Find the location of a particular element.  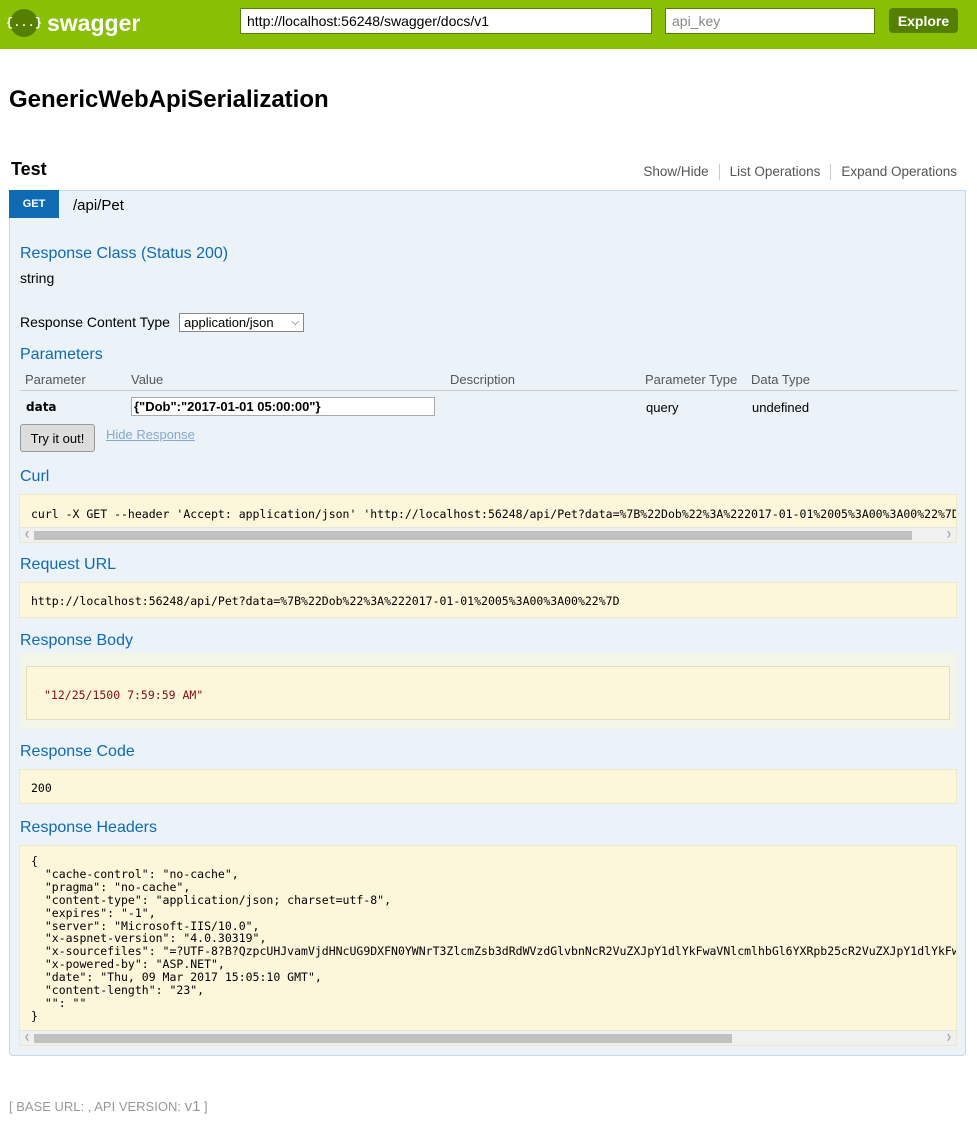

explore-button: Explore is located at coordinates (923, 20).